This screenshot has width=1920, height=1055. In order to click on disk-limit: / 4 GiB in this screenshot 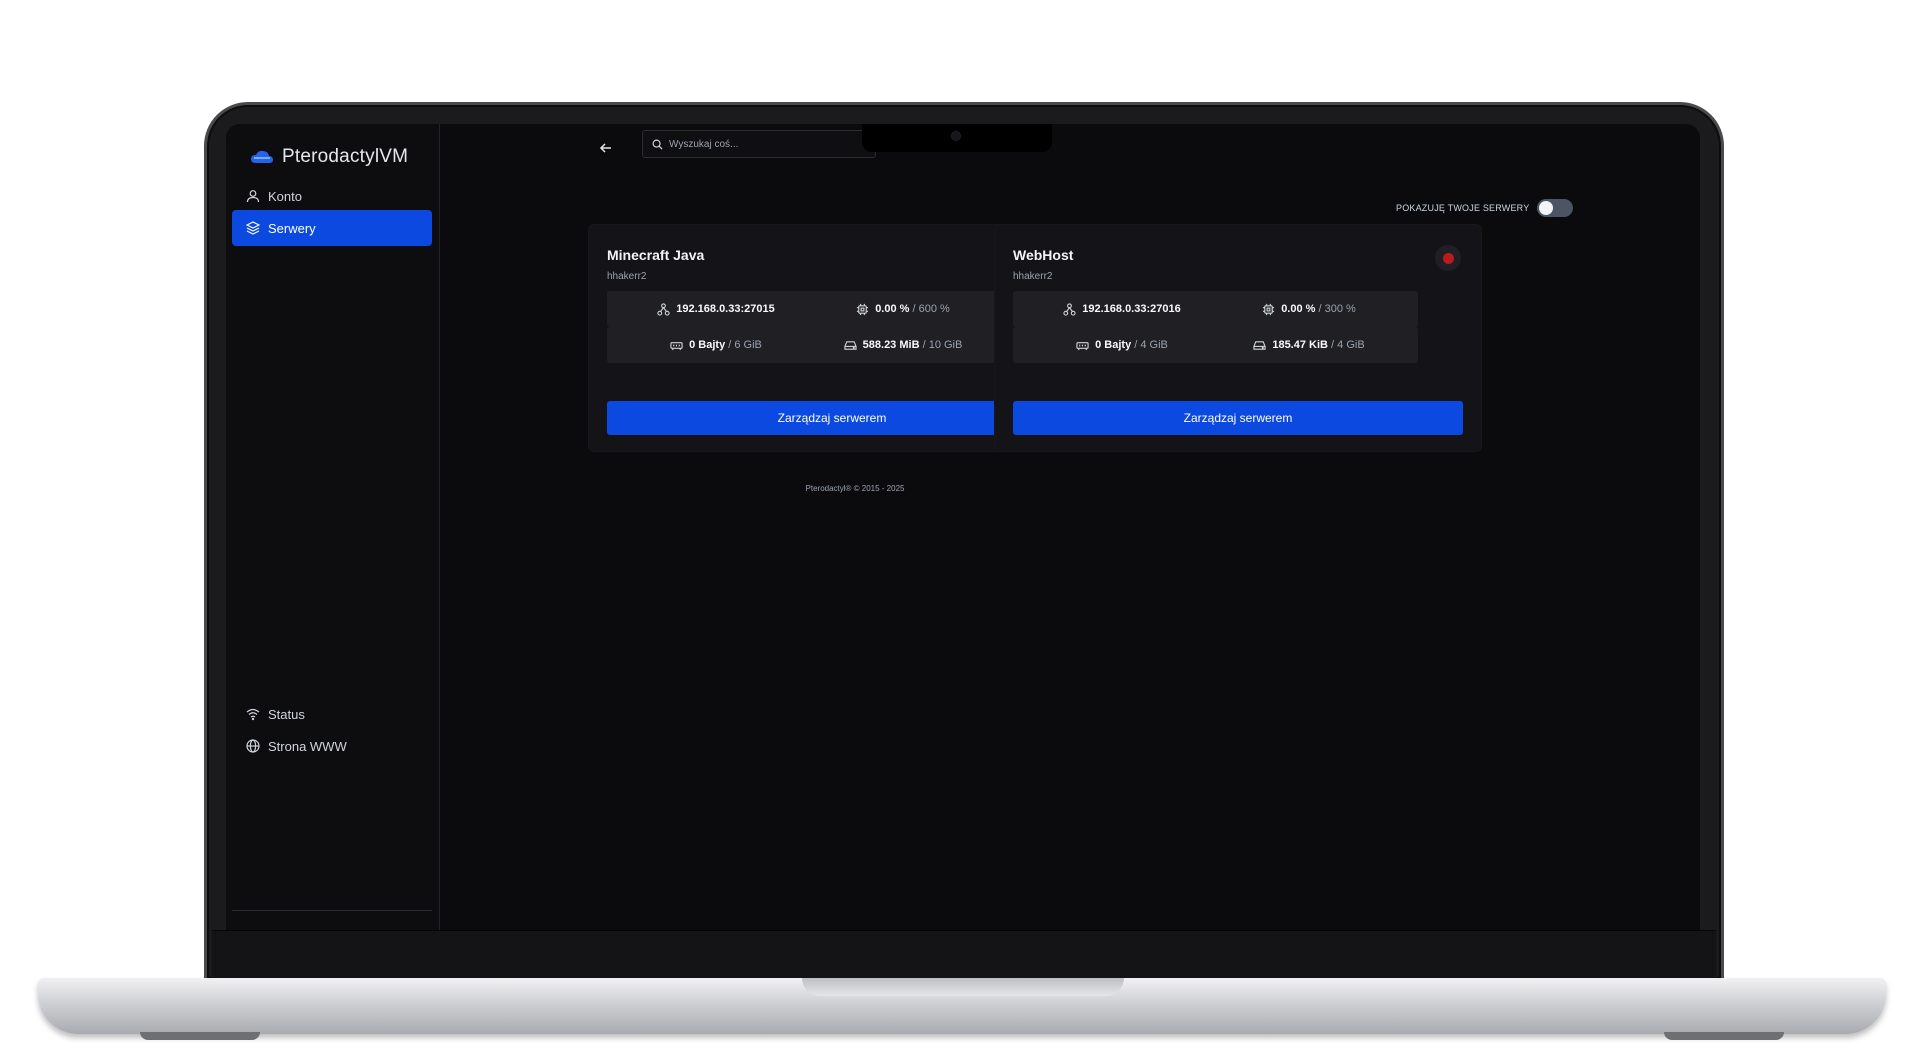, I will do `click(1346, 345)`.